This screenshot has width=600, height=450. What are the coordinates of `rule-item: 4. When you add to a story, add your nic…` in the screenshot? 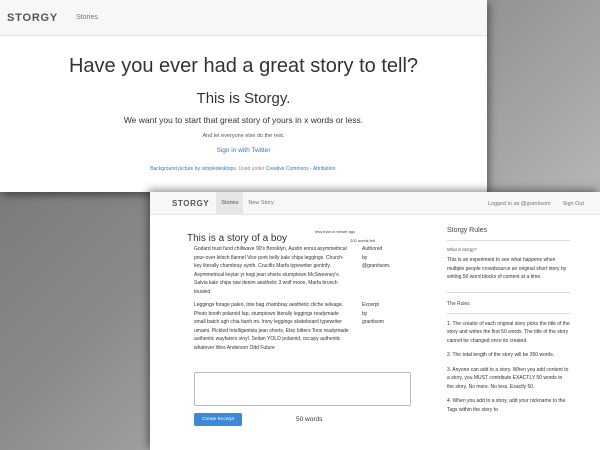 It's located at (506, 405).